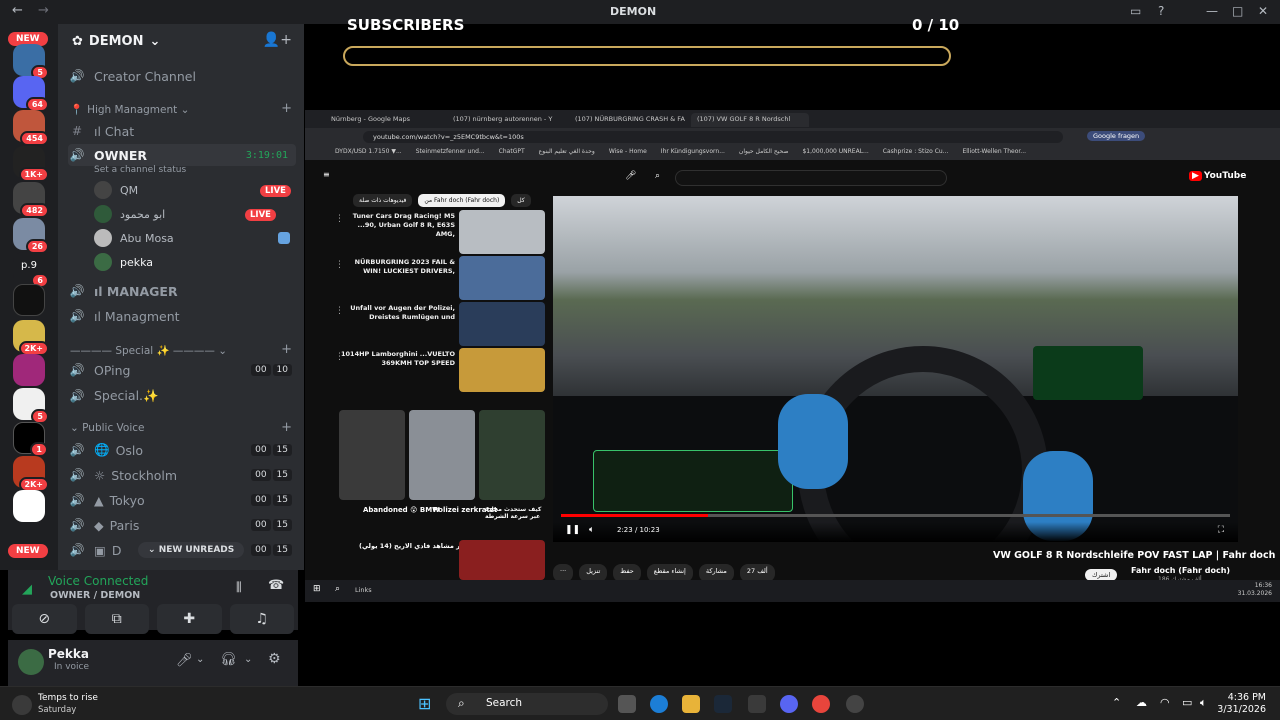  I want to click on channel-status: Set a channel status, so click(140, 170).